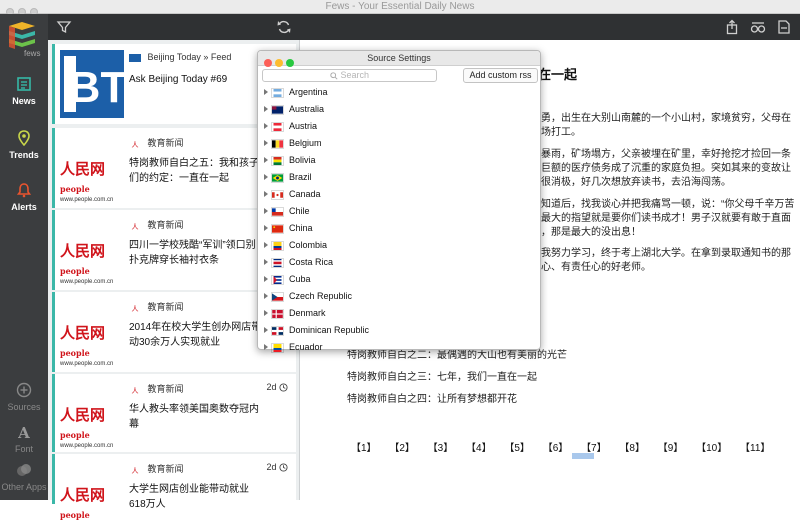 This screenshot has height=528, width=800. I want to click on country-row-colombia: Colombia, so click(399, 246).